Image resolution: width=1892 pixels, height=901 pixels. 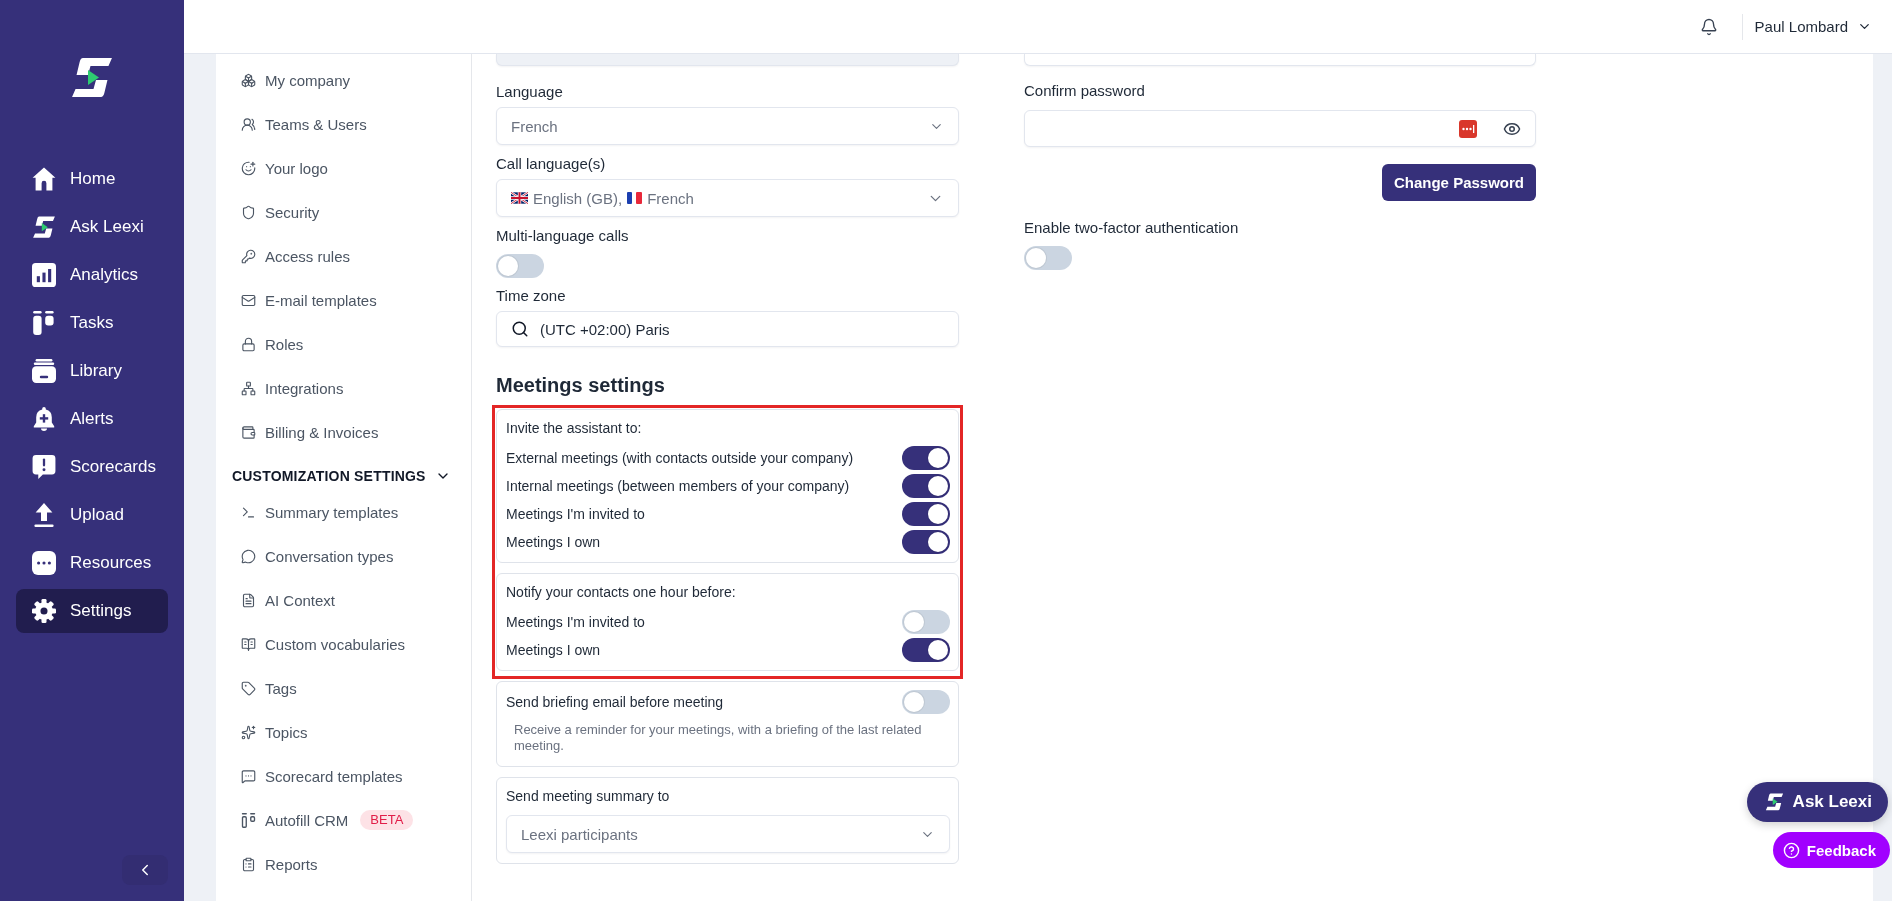 What do you see at coordinates (1831, 850) in the screenshot?
I see `feedback-button: Feedback` at bounding box center [1831, 850].